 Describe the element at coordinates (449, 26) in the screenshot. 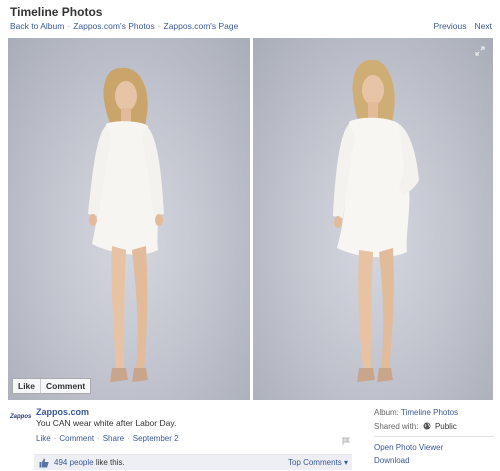

I see `previous-link: Previous` at that location.